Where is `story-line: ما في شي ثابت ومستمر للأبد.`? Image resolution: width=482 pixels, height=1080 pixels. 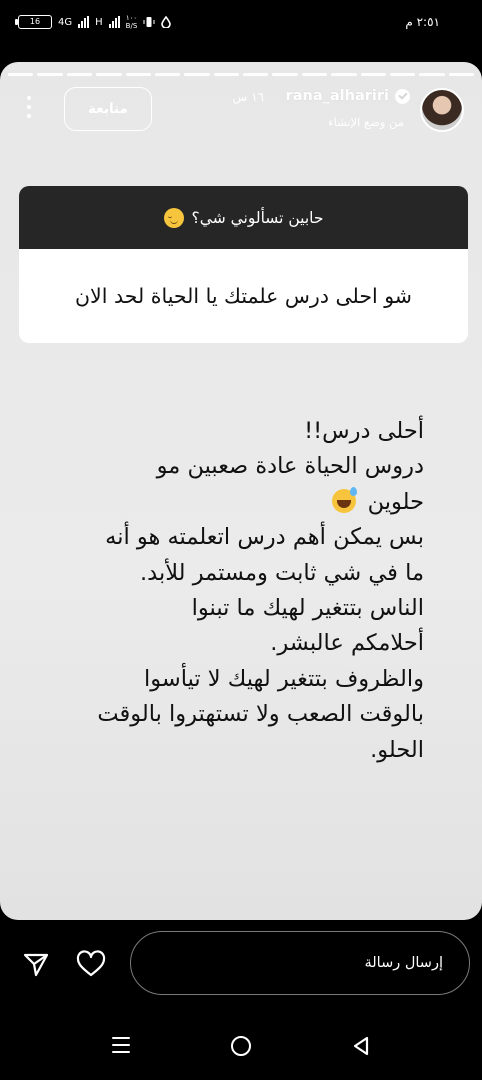 story-line: ما في شي ثابت ومستمر للأبد. is located at coordinates (282, 572).